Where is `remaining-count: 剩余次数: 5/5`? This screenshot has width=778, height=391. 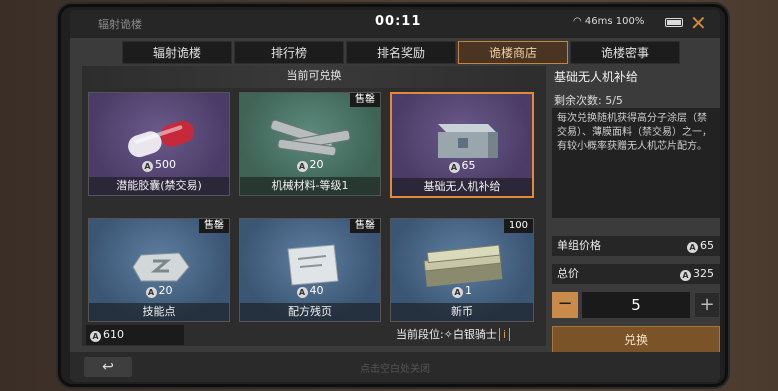
remaining-count: 剩余次数: 5/5 is located at coordinates (588, 100).